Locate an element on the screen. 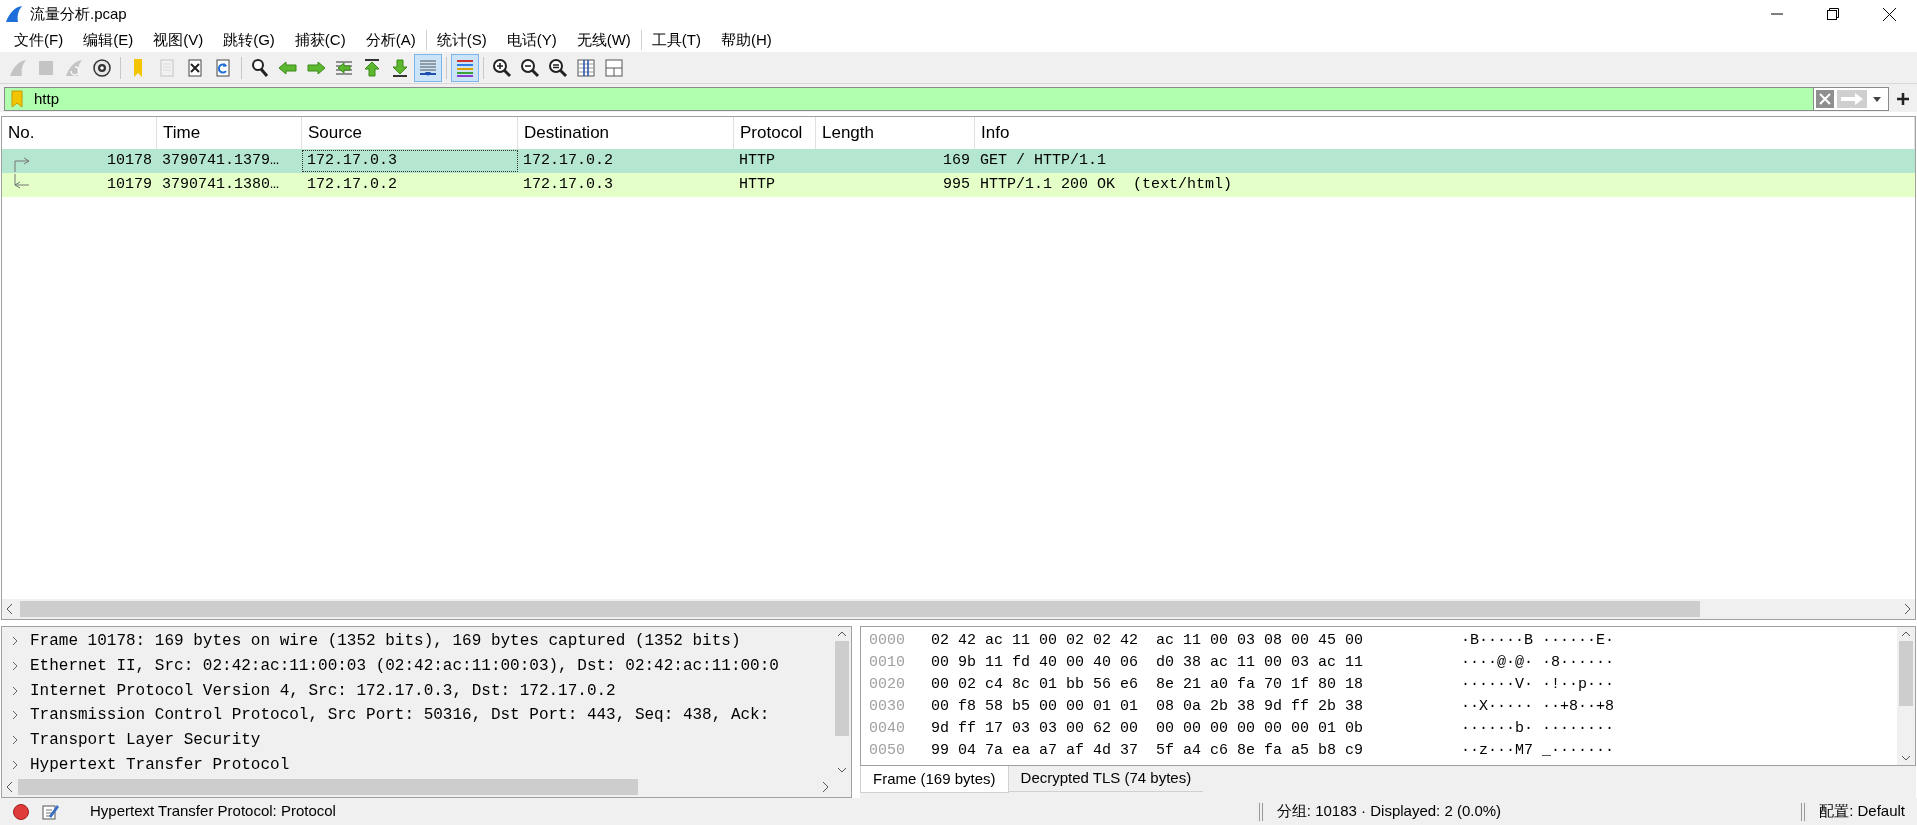 The image size is (1917, 825). table-cell-text: 10179 is located at coordinates (129, 184).